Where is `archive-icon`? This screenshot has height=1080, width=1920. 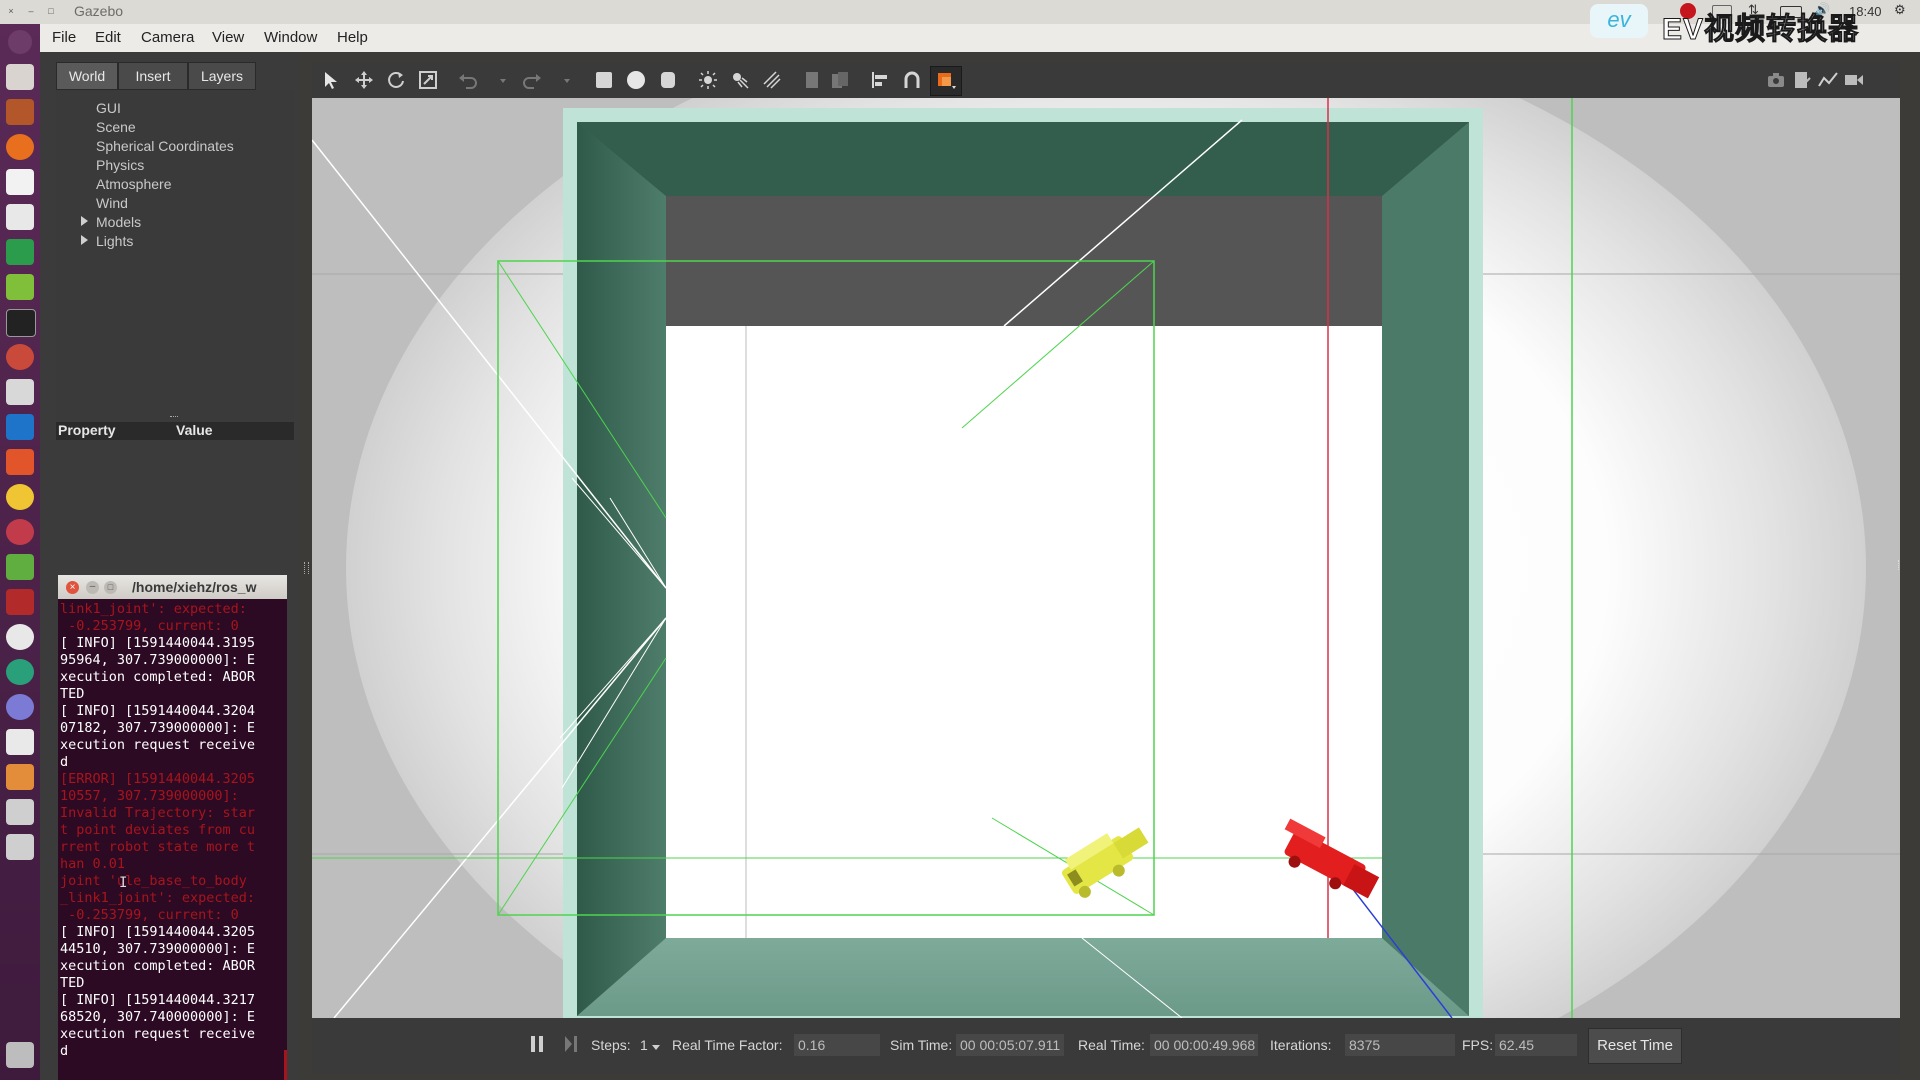 archive-icon is located at coordinates (20, 112).